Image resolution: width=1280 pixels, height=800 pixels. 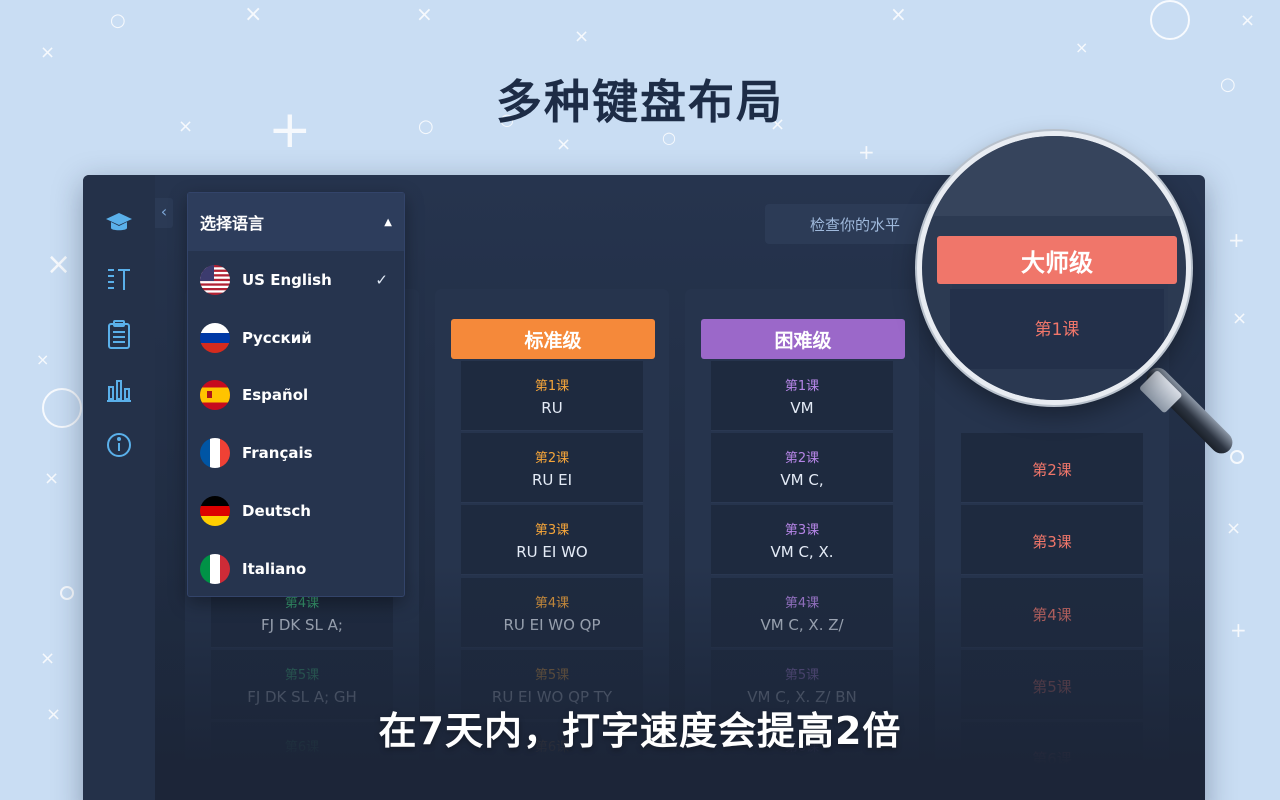 What do you see at coordinates (552, 468) in the screenshot?
I see `lesson-card: 第2课 RU EI` at bounding box center [552, 468].